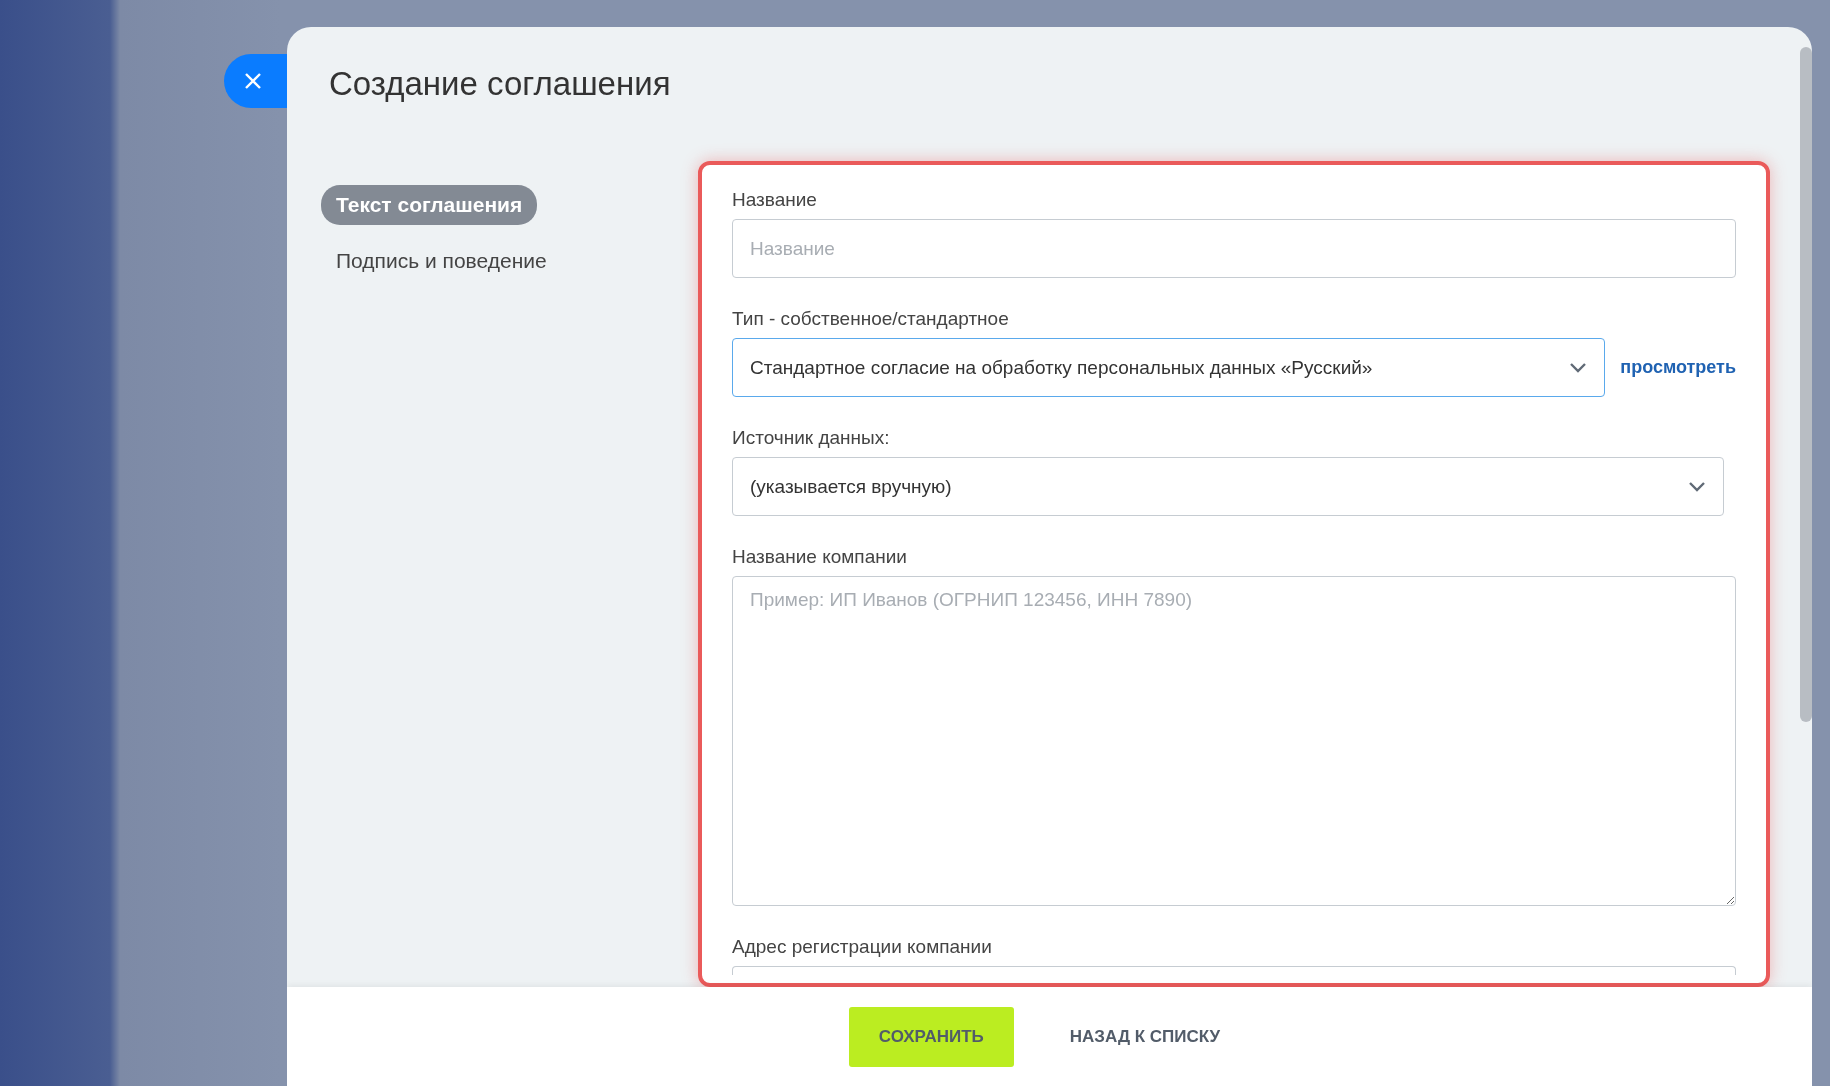 Image resolution: width=1830 pixels, height=1086 pixels. Describe the element at coordinates (500, 84) in the screenshot. I see `dialog-title: Создание соглашения` at that location.